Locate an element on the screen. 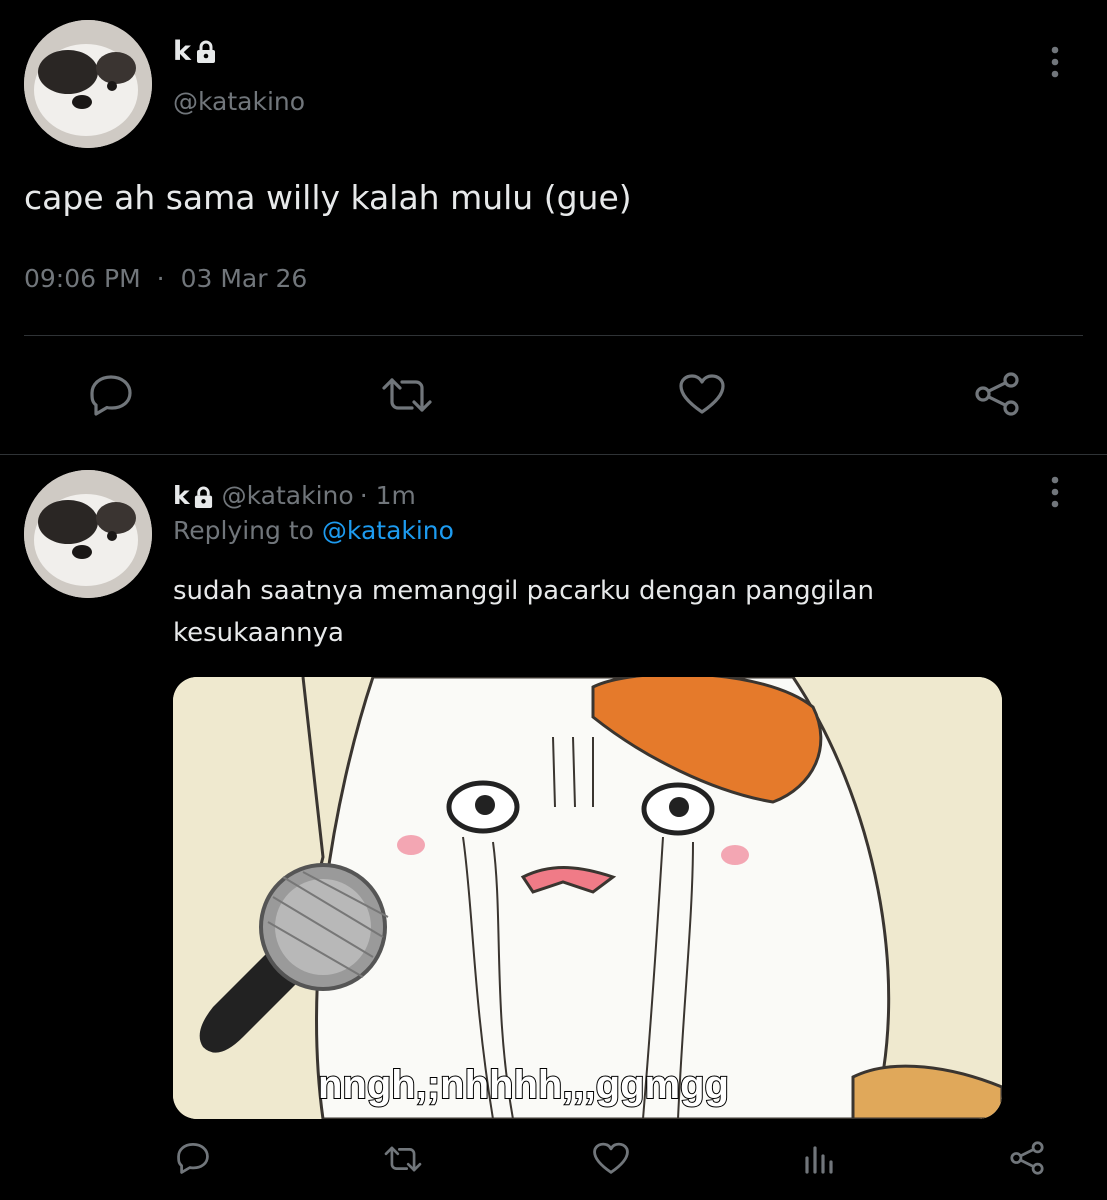  reply-header: k @katakino · 1m is located at coordinates (294, 496).